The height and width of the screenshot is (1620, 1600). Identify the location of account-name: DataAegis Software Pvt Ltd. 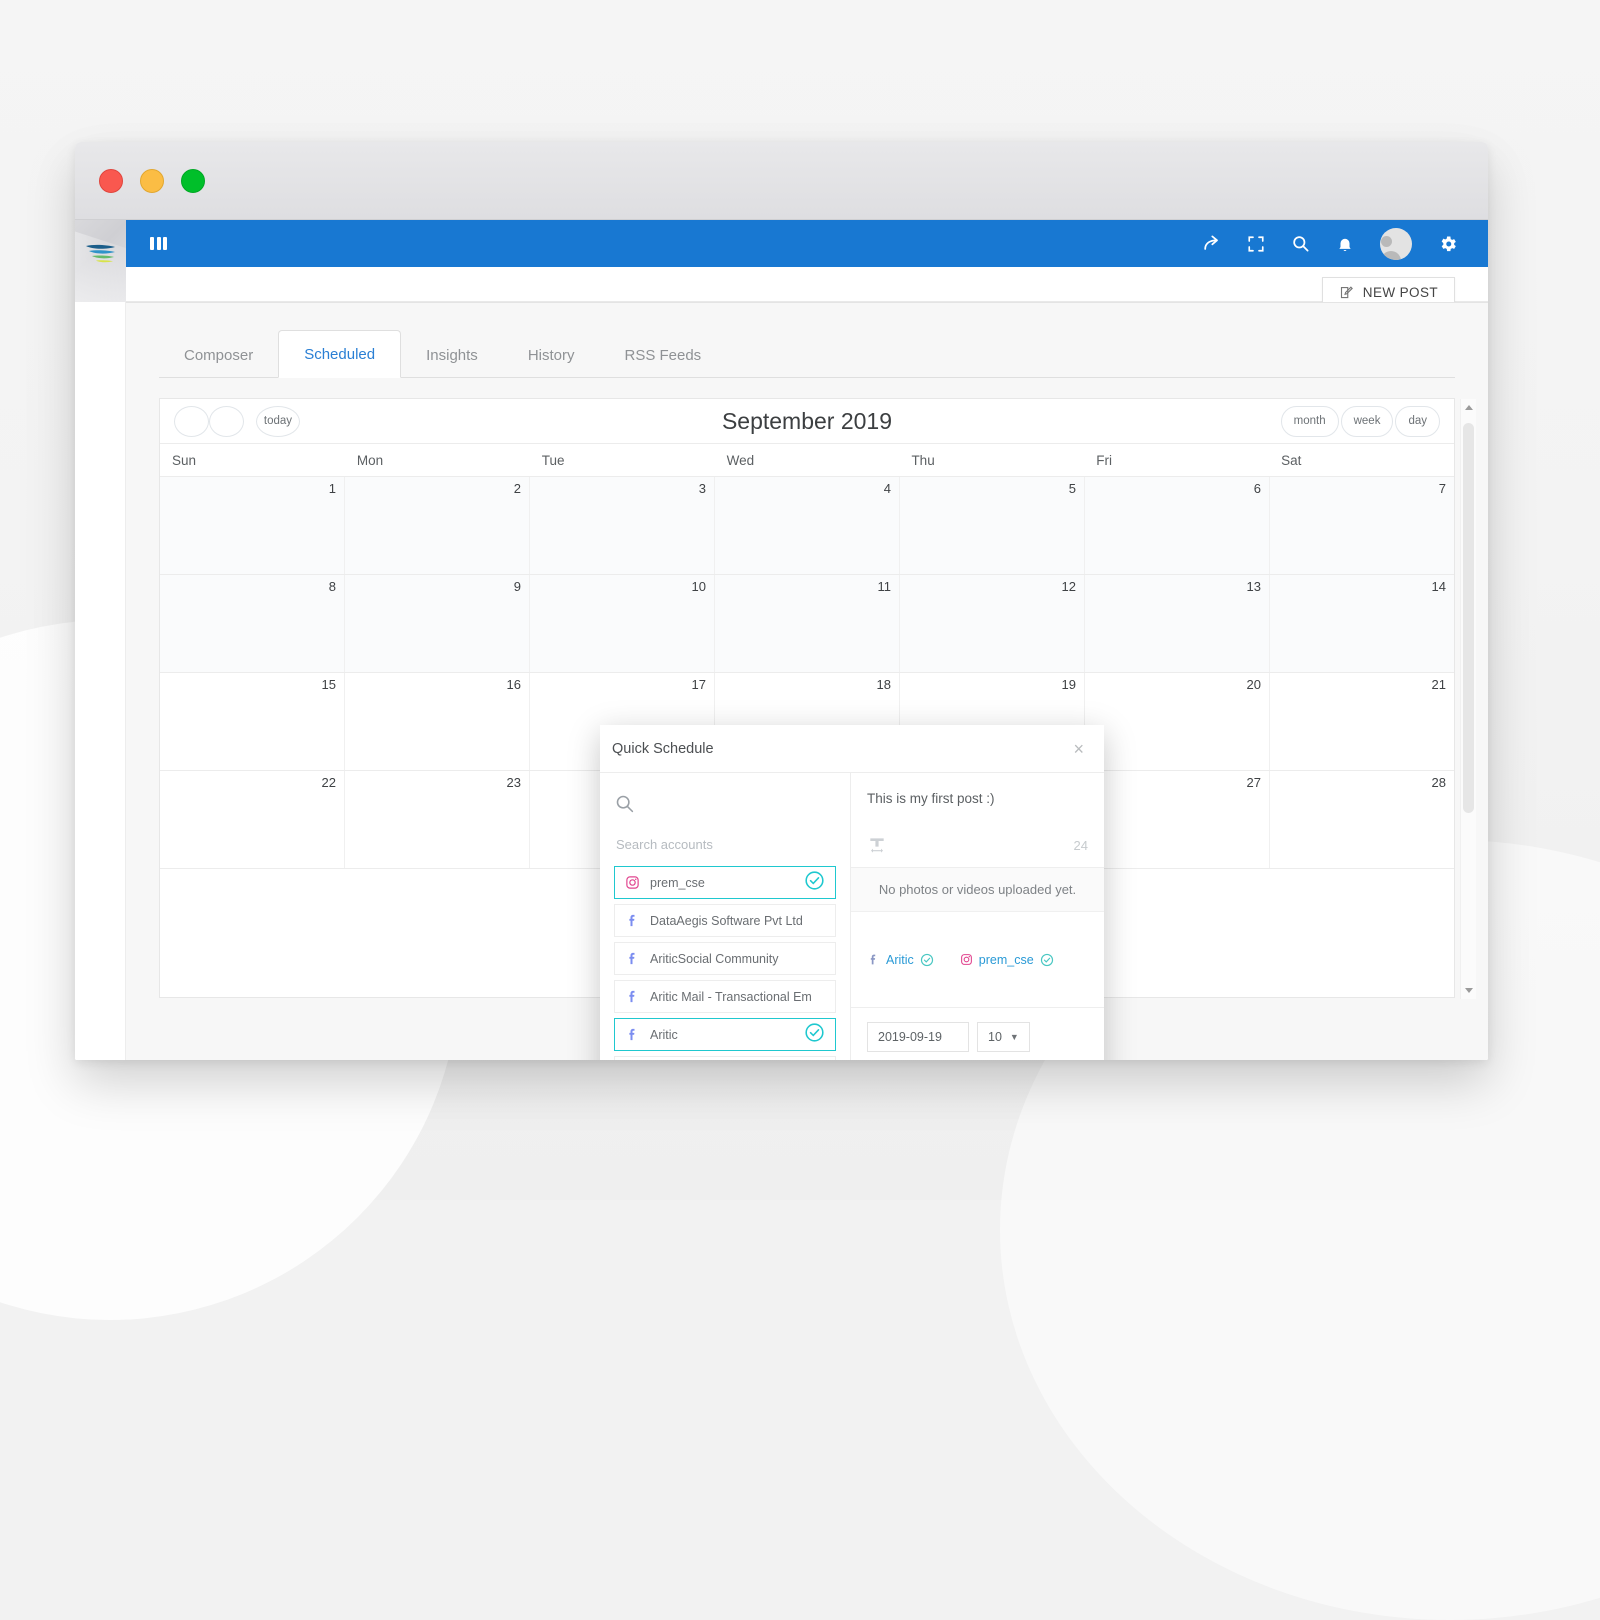
(726, 920).